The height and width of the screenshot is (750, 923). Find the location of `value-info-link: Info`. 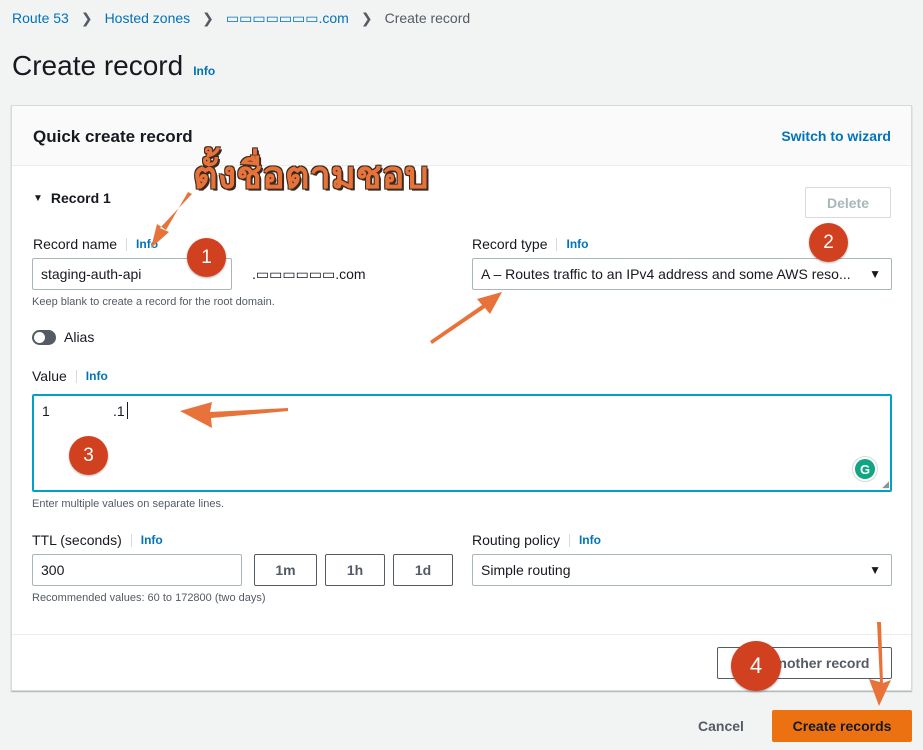

value-info-link: Info is located at coordinates (97, 376).